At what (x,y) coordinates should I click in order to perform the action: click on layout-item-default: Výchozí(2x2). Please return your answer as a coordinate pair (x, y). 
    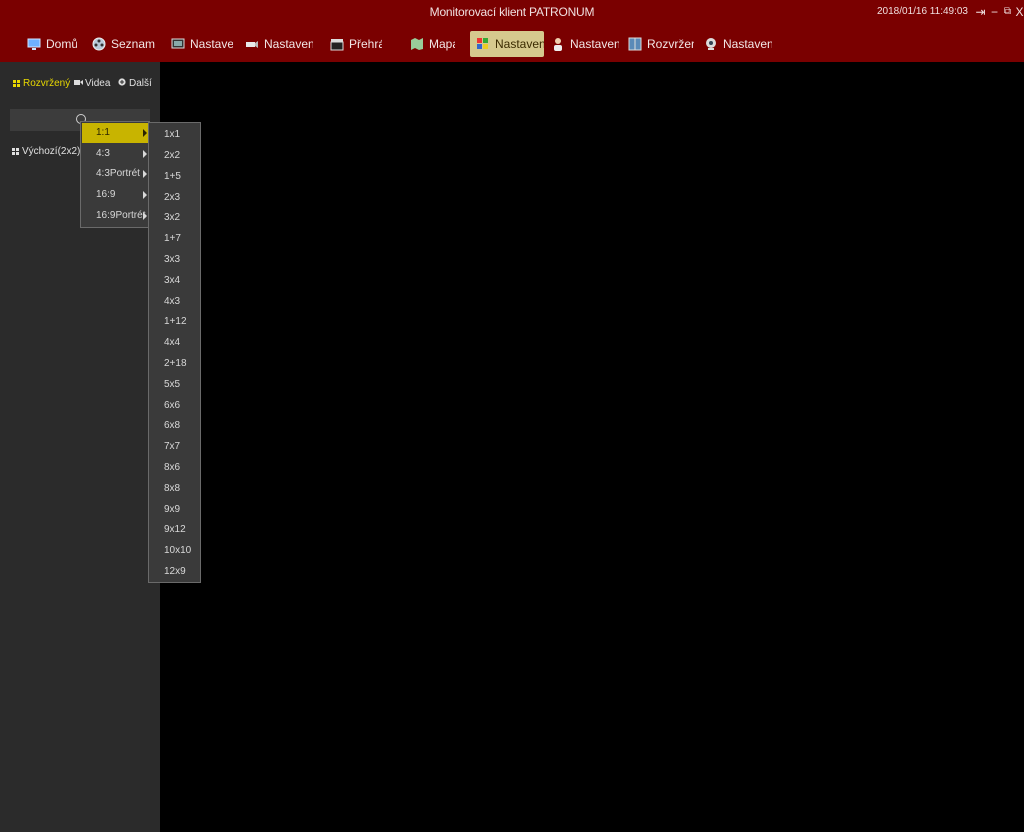
    Looking at the image, I should click on (46, 151).